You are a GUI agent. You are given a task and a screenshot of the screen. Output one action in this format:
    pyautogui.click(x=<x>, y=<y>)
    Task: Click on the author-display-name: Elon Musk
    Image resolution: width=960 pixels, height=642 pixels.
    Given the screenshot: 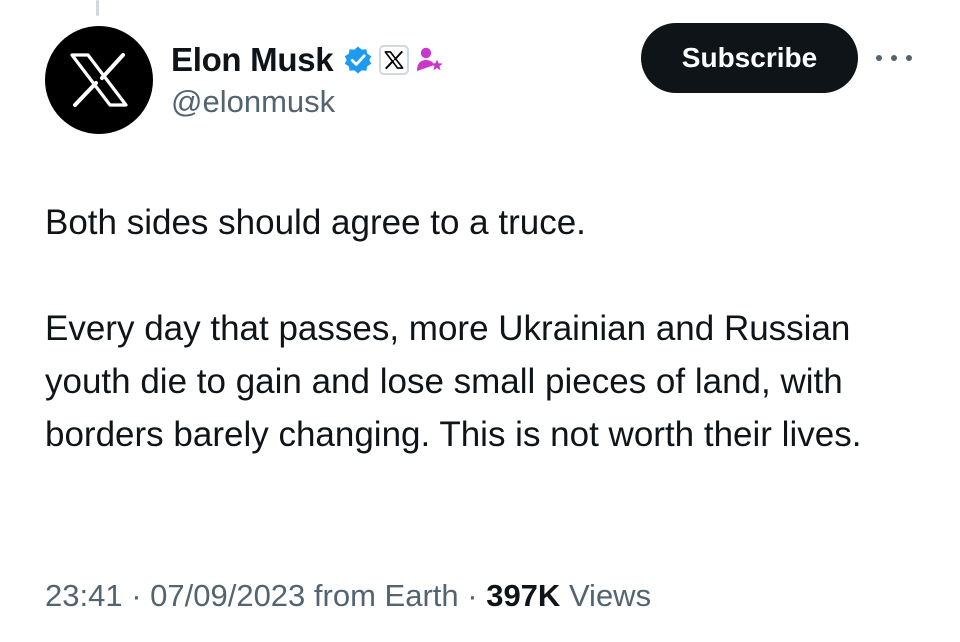 What is the action you would take?
    pyautogui.click(x=252, y=60)
    